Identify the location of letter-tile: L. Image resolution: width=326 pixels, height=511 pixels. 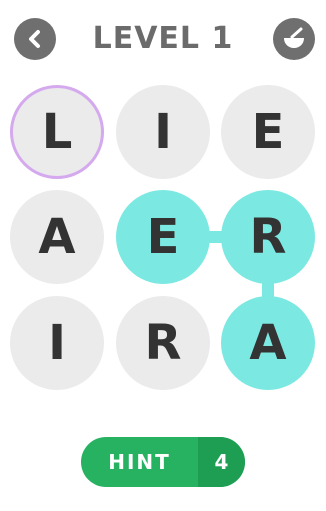
(57, 132).